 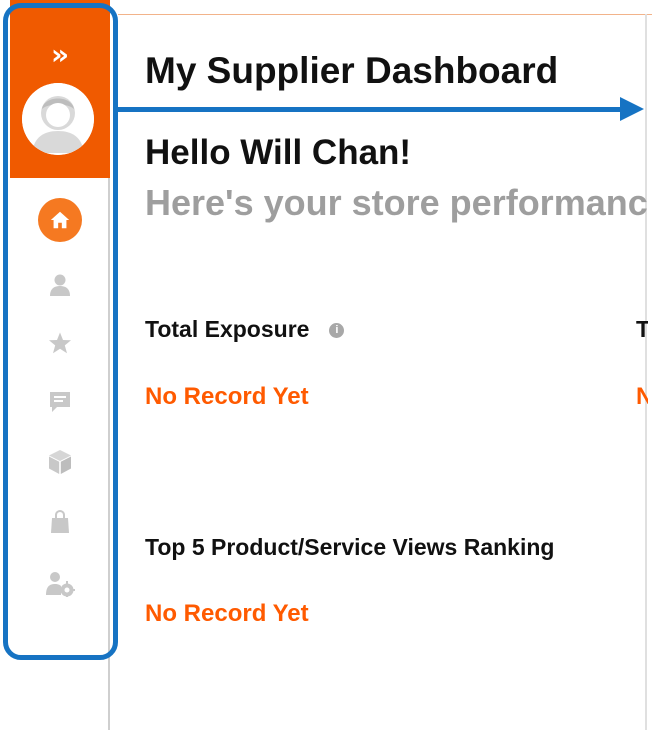 I want to click on total-exposure-label: Total Exposure i, so click(x=245, y=329).